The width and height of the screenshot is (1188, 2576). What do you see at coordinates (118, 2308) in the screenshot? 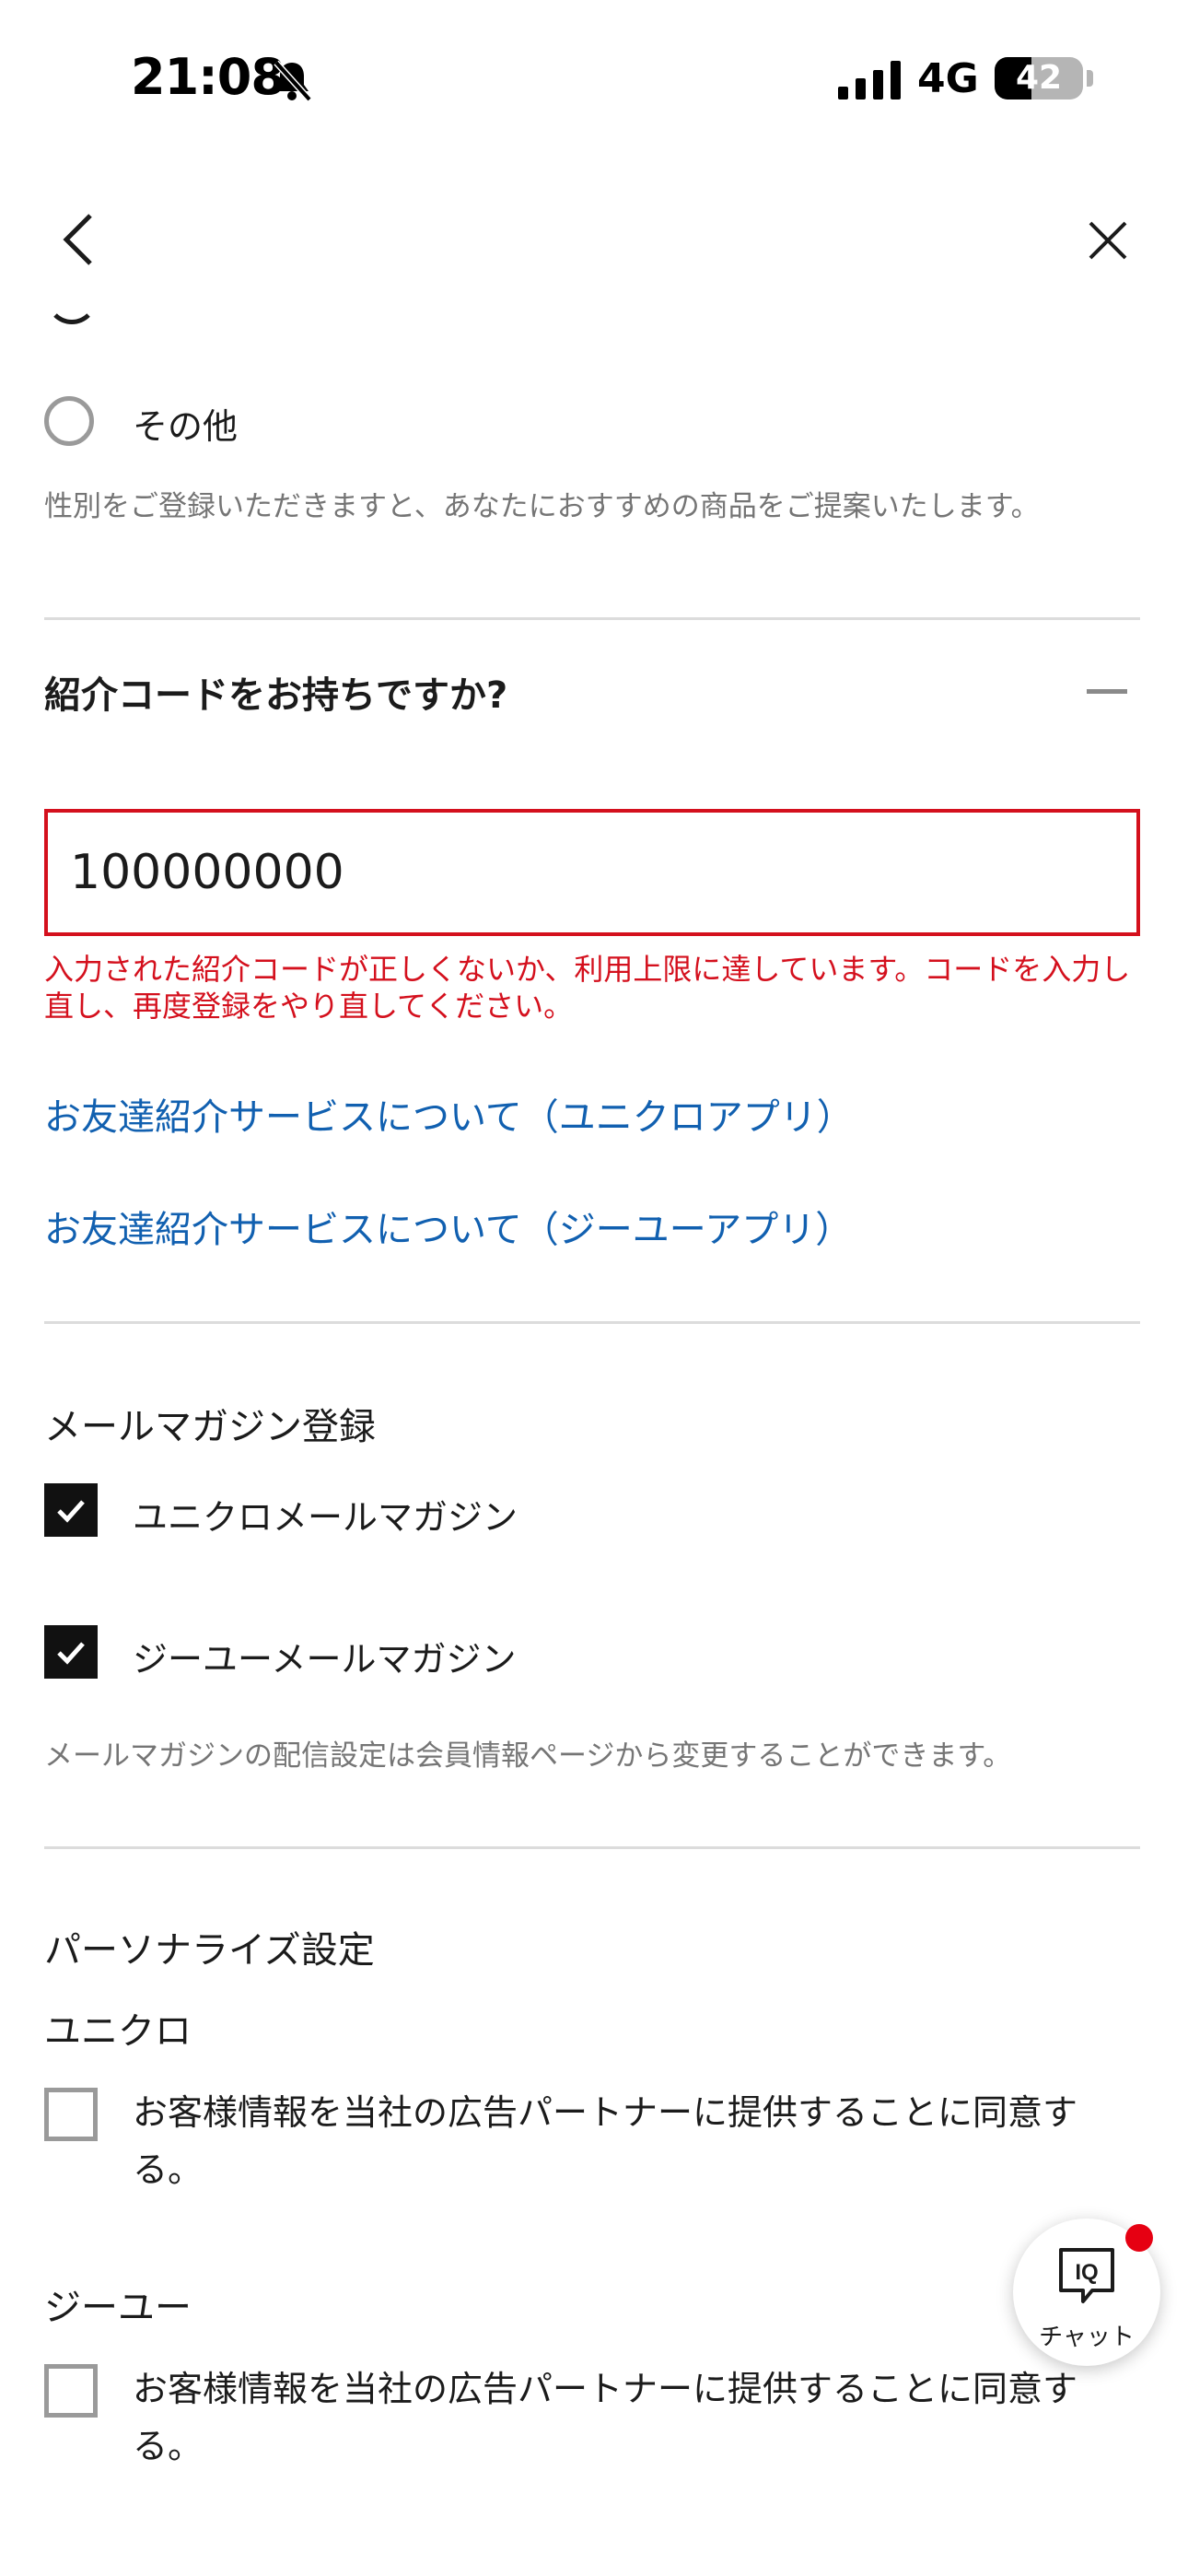
I see `personalize-gu-heading: ジーユー` at bounding box center [118, 2308].